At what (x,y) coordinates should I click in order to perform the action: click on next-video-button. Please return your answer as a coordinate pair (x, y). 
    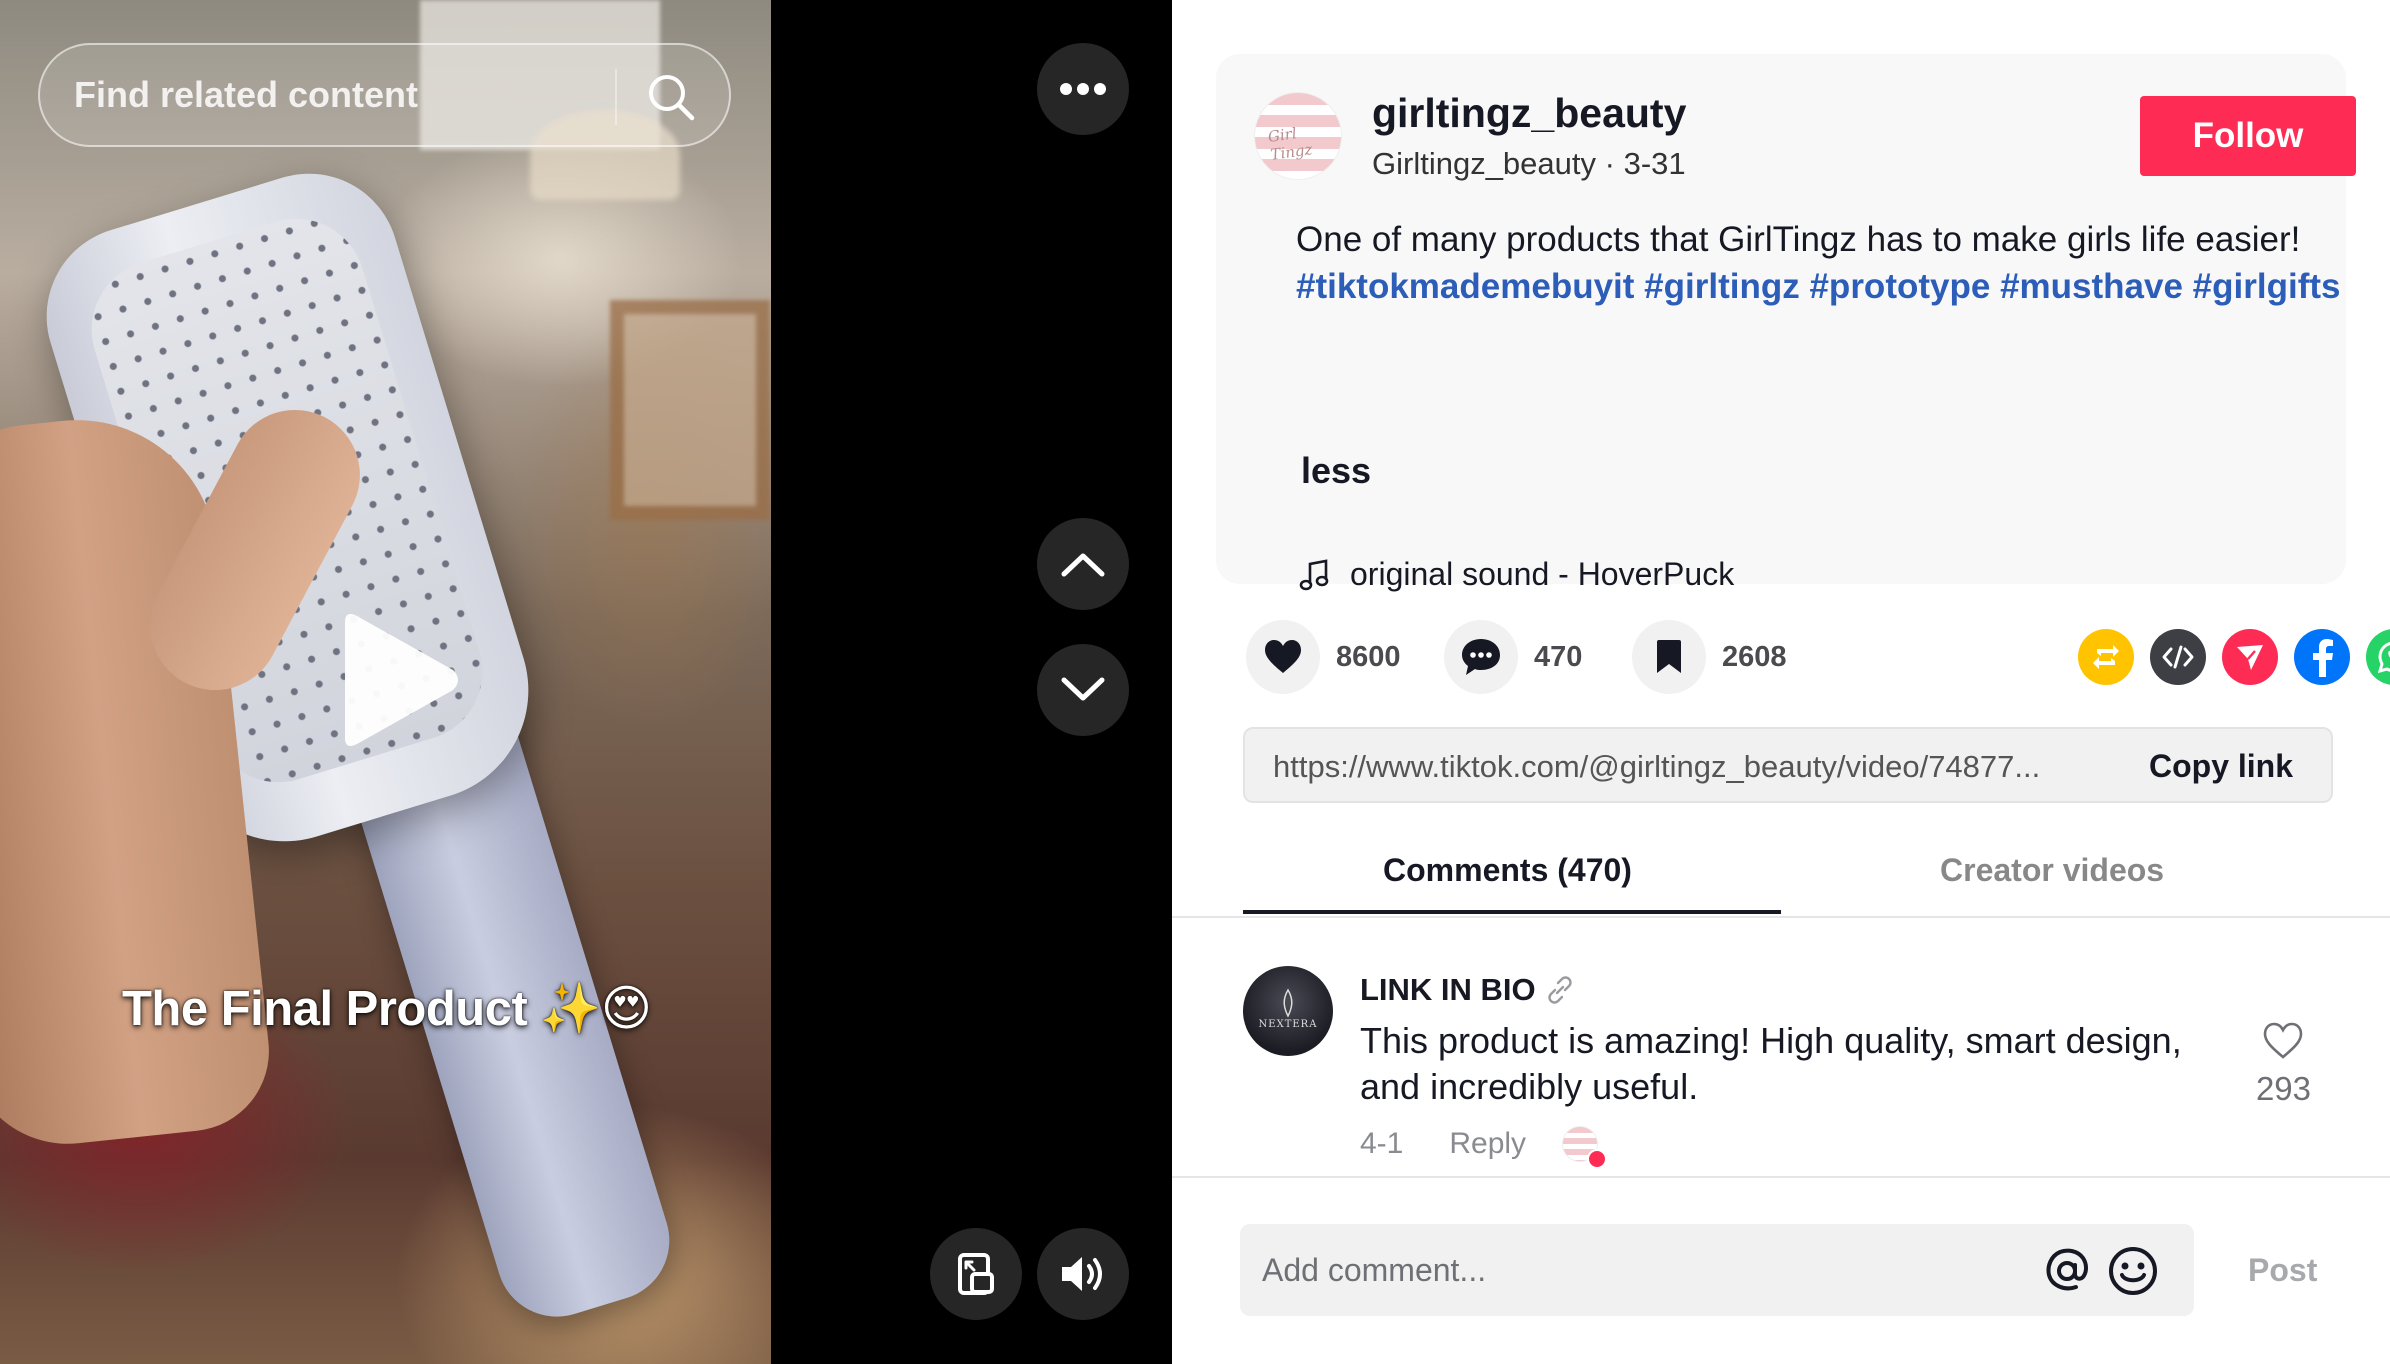
    Looking at the image, I should click on (1083, 690).